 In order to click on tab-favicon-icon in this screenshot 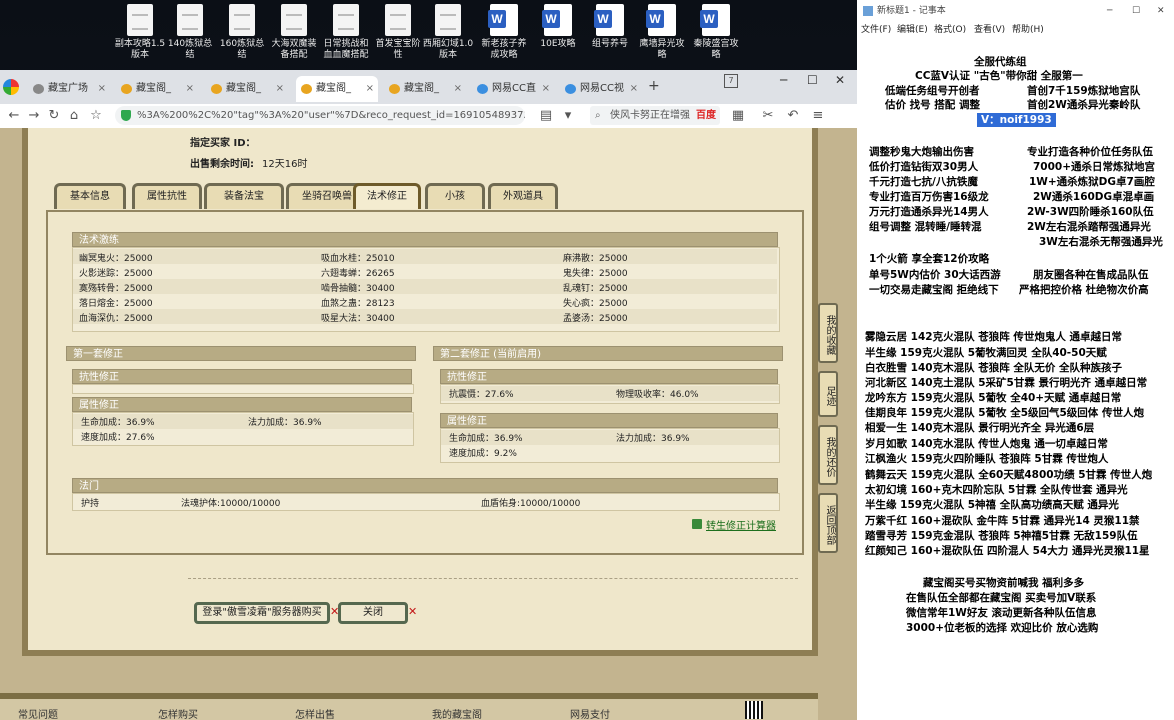, I will do `click(394, 89)`.